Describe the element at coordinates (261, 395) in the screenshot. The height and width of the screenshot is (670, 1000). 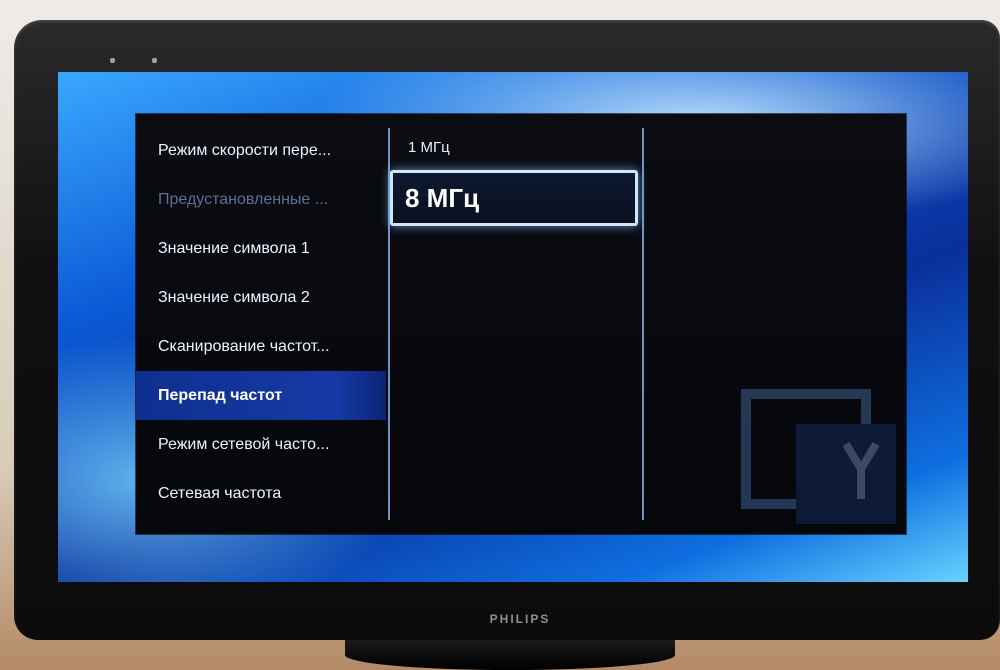
I see `menu-item-frequency-step: Перепад частот` at that location.